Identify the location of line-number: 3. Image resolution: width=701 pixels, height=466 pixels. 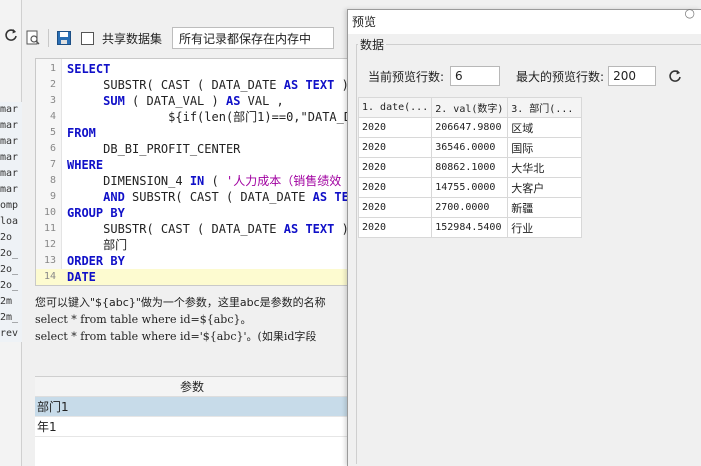
(52, 100).